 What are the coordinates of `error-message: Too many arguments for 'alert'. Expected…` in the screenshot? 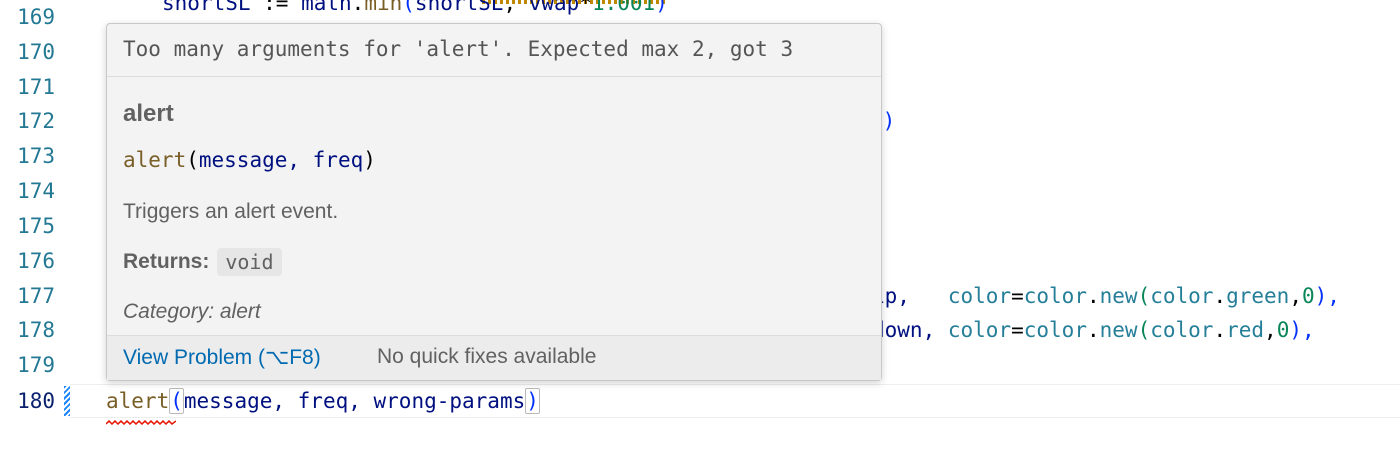 It's located at (458, 49).